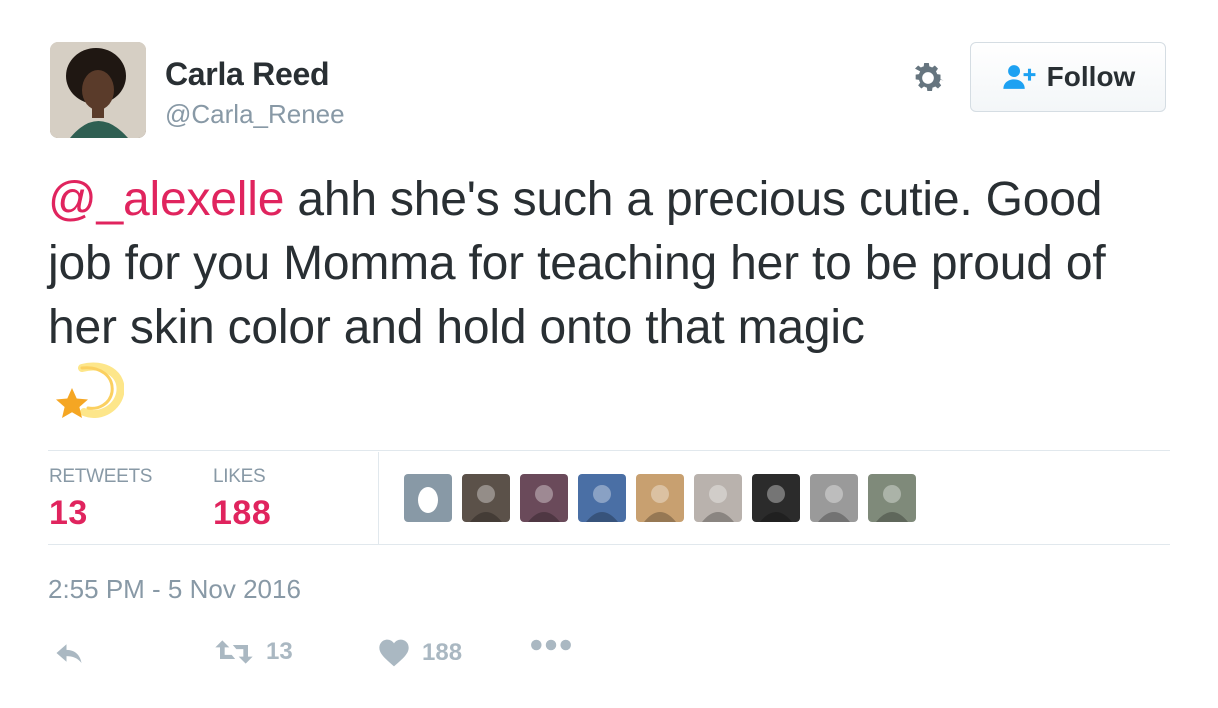  I want to click on tweet-timestamp: 2:55 PM - 5 Nov 2016, so click(174, 589).